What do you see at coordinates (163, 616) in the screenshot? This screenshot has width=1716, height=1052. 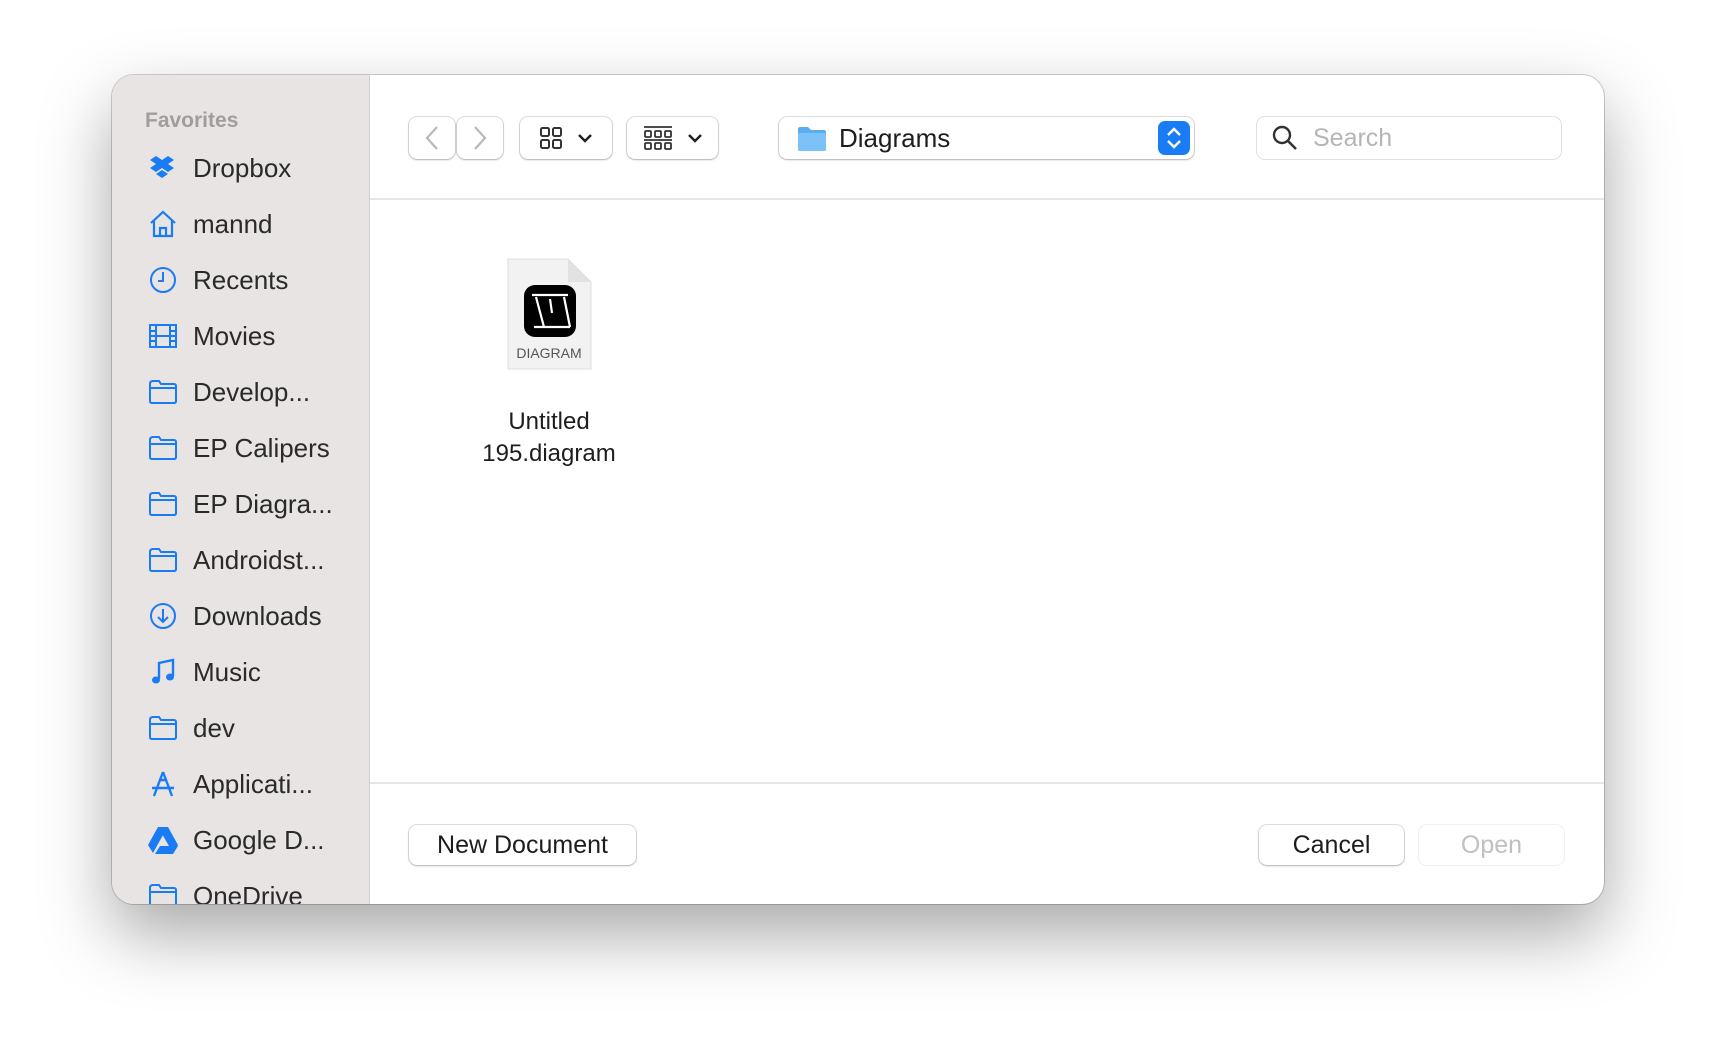 I see `download-icon` at bounding box center [163, 616].